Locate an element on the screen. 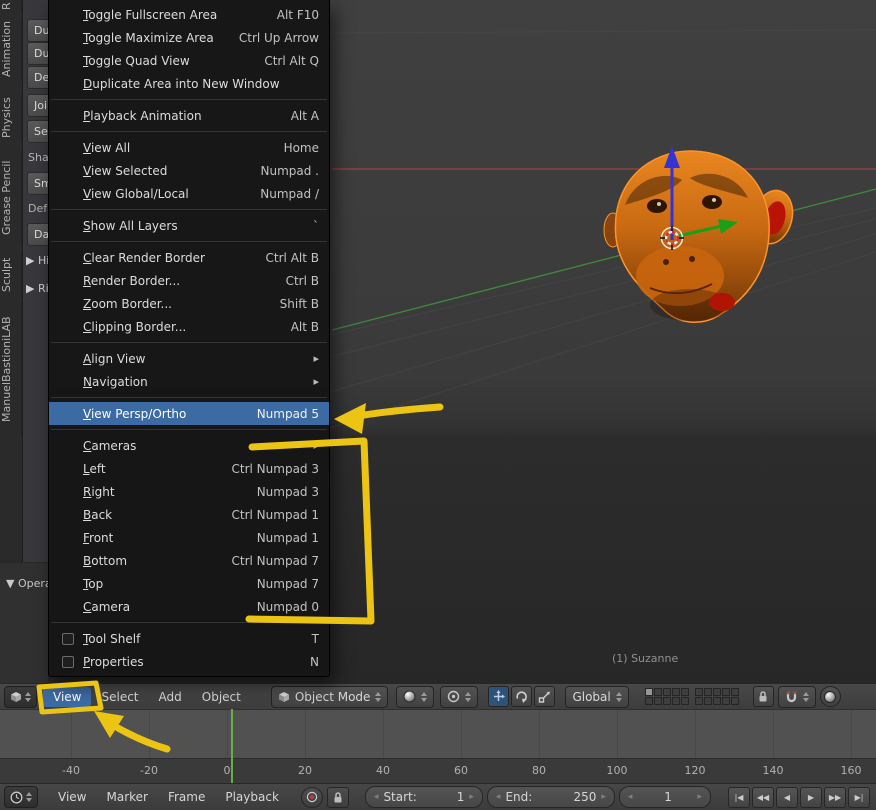 The width and height of the screenshot is (876, 810). end-frame-field: ◂ End: 250 ▸ is located at coordinates (550, 797).